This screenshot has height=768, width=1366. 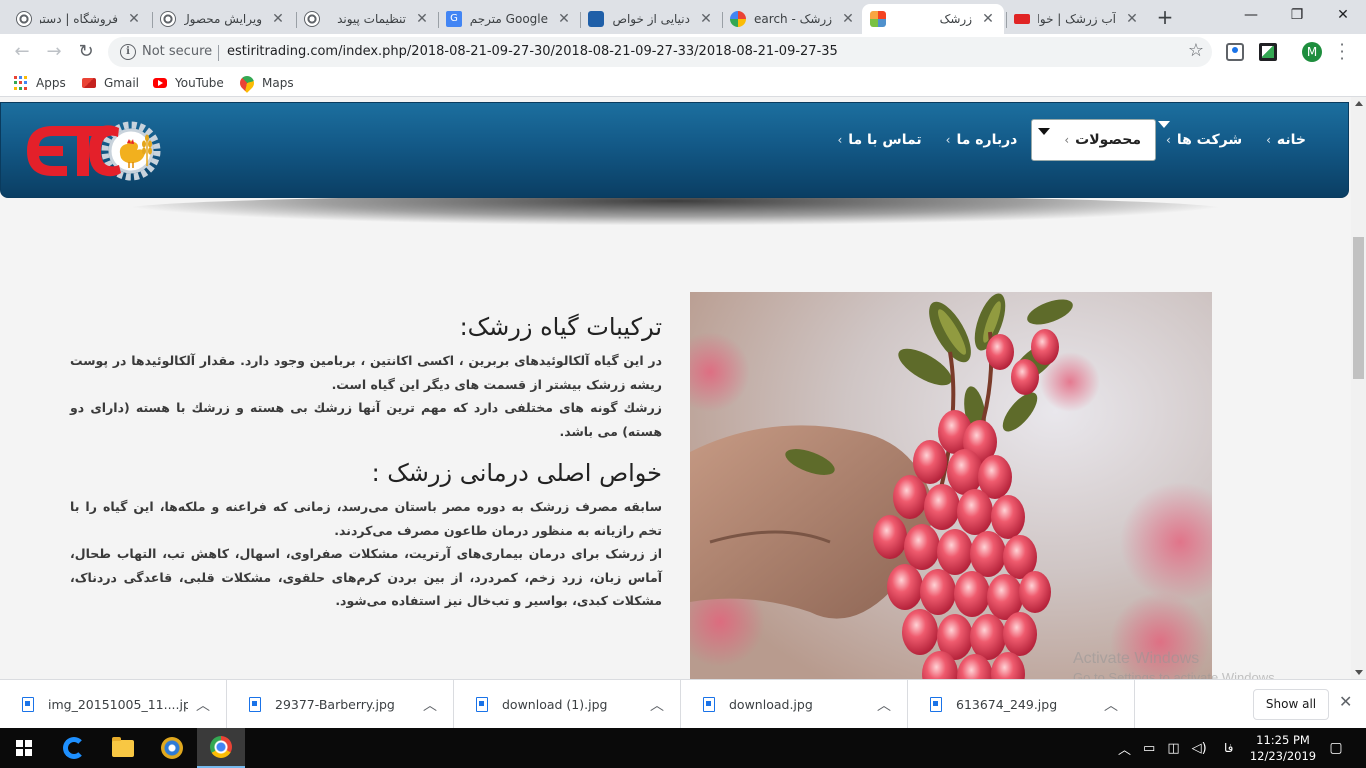 What do you see at coordinates (1288, 140) in the screenshot?
I see `nav-item-home: خانه ‹` at bounding box center [1288, 140].